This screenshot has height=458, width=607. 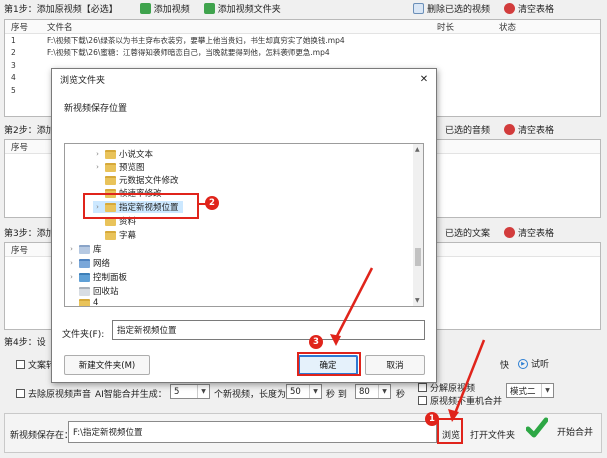 I want to click on annotation-arrows, so click(x=408, y=344).